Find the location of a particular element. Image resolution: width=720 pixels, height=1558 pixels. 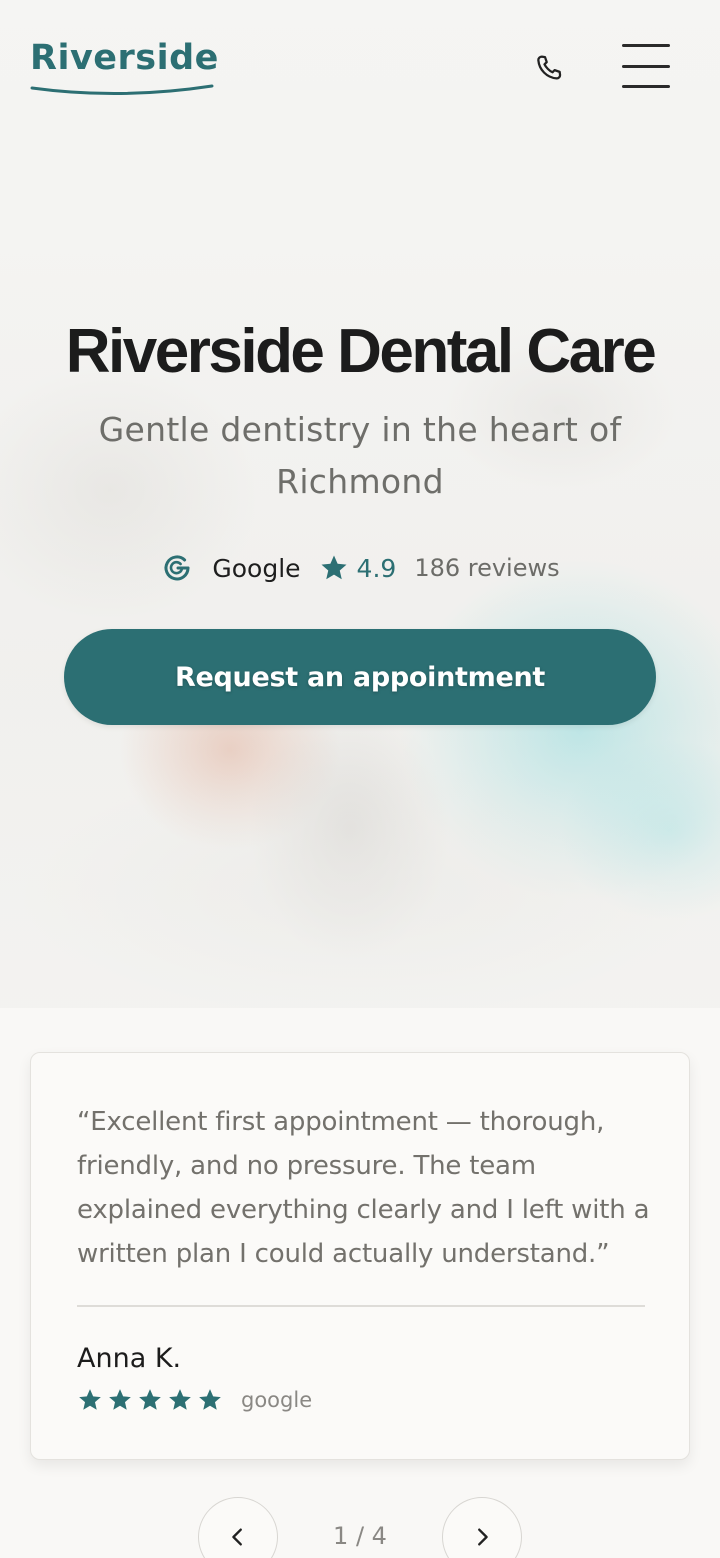

review-page-indicator: 1 / 4 is located at coordinates (360, 1536).